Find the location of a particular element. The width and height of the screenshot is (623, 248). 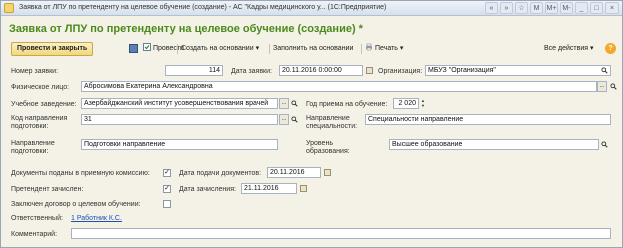

fill-based-on-button: Заполнить на основании is located at coordinates (313, 49).